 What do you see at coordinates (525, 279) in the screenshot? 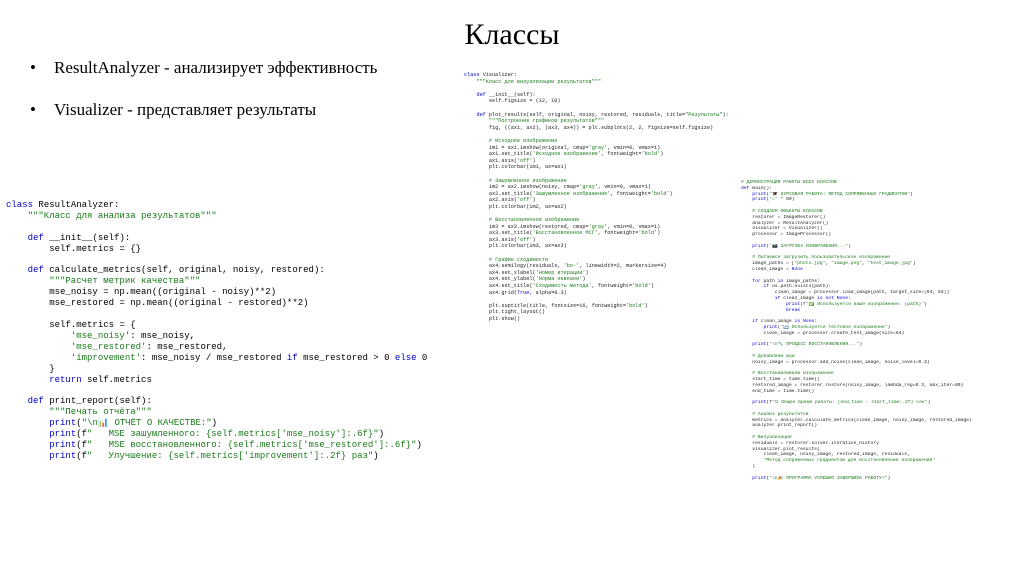
I see `code-line: ax4.set_ylabel('Норма невязки')` at bounding box center [525, 279].